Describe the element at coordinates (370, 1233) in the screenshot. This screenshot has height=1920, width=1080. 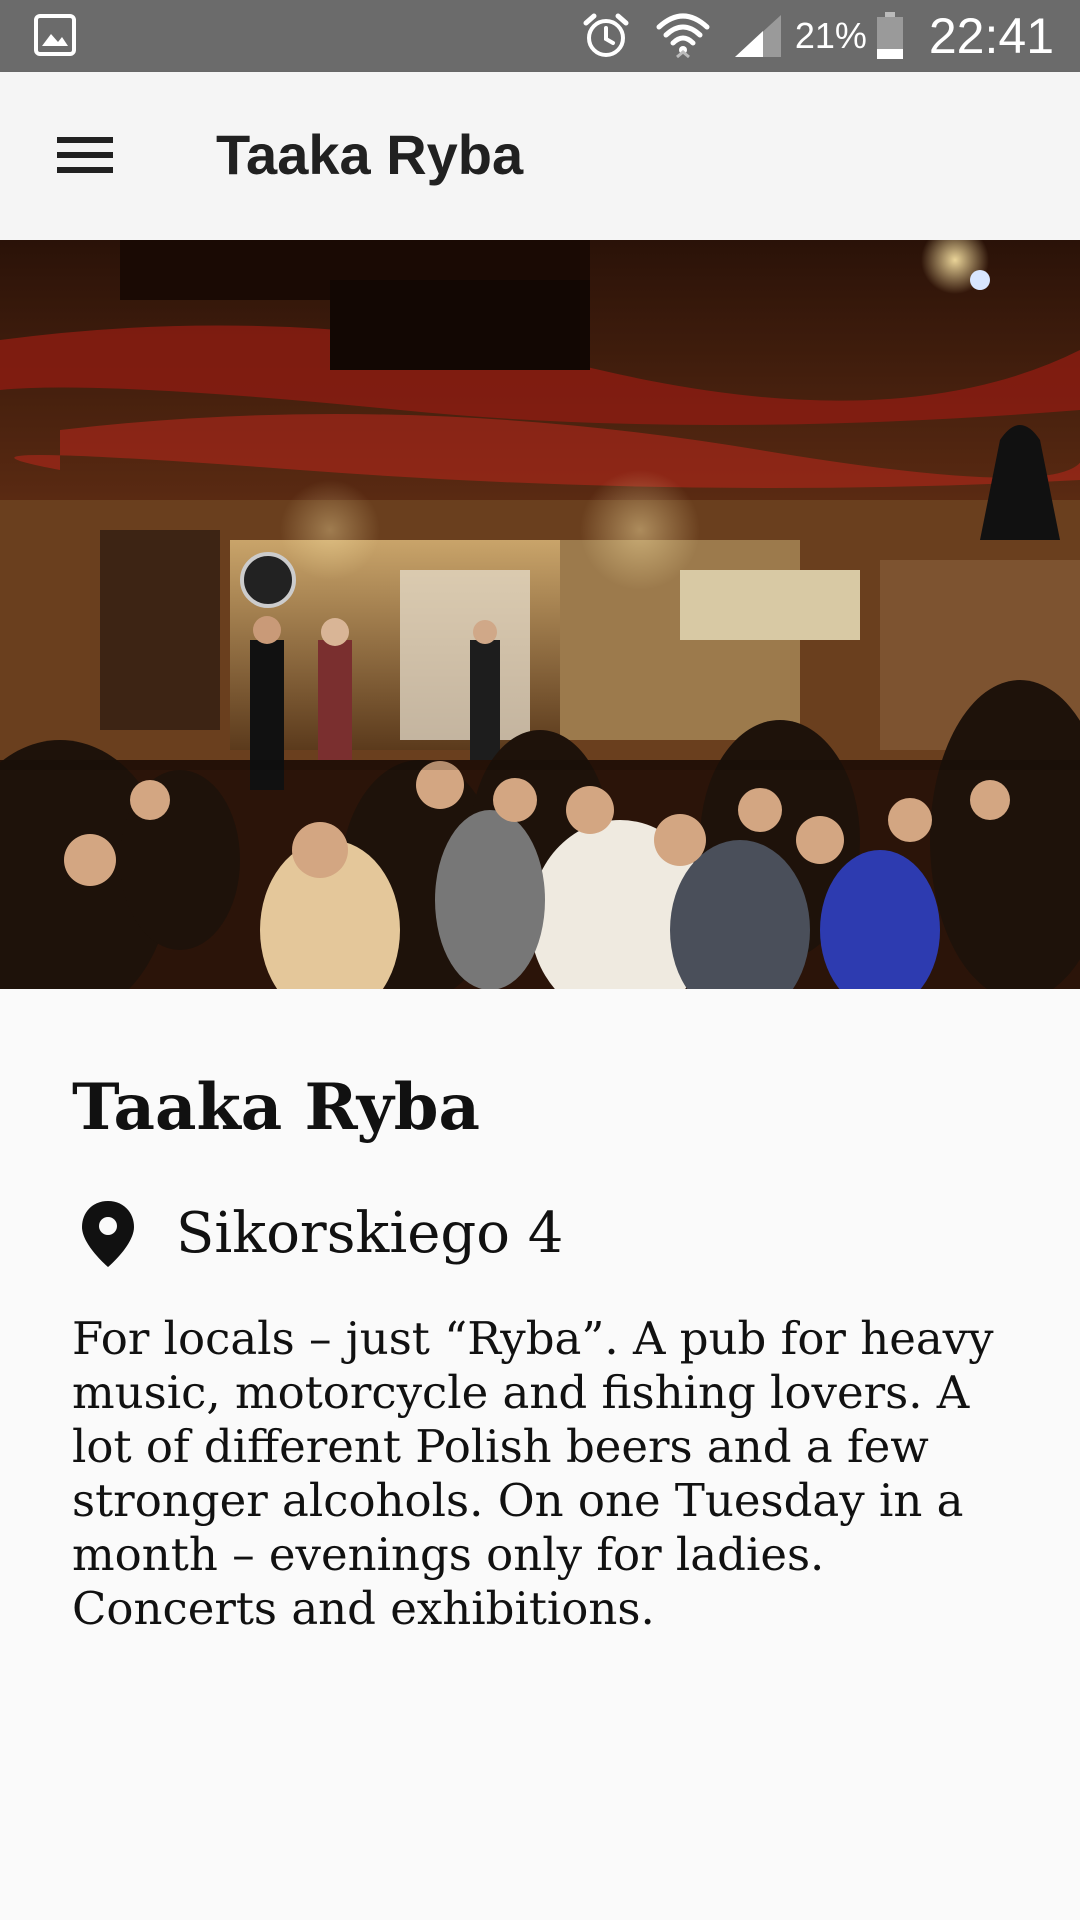
I see `address: Sikorskiego 4` at that location.